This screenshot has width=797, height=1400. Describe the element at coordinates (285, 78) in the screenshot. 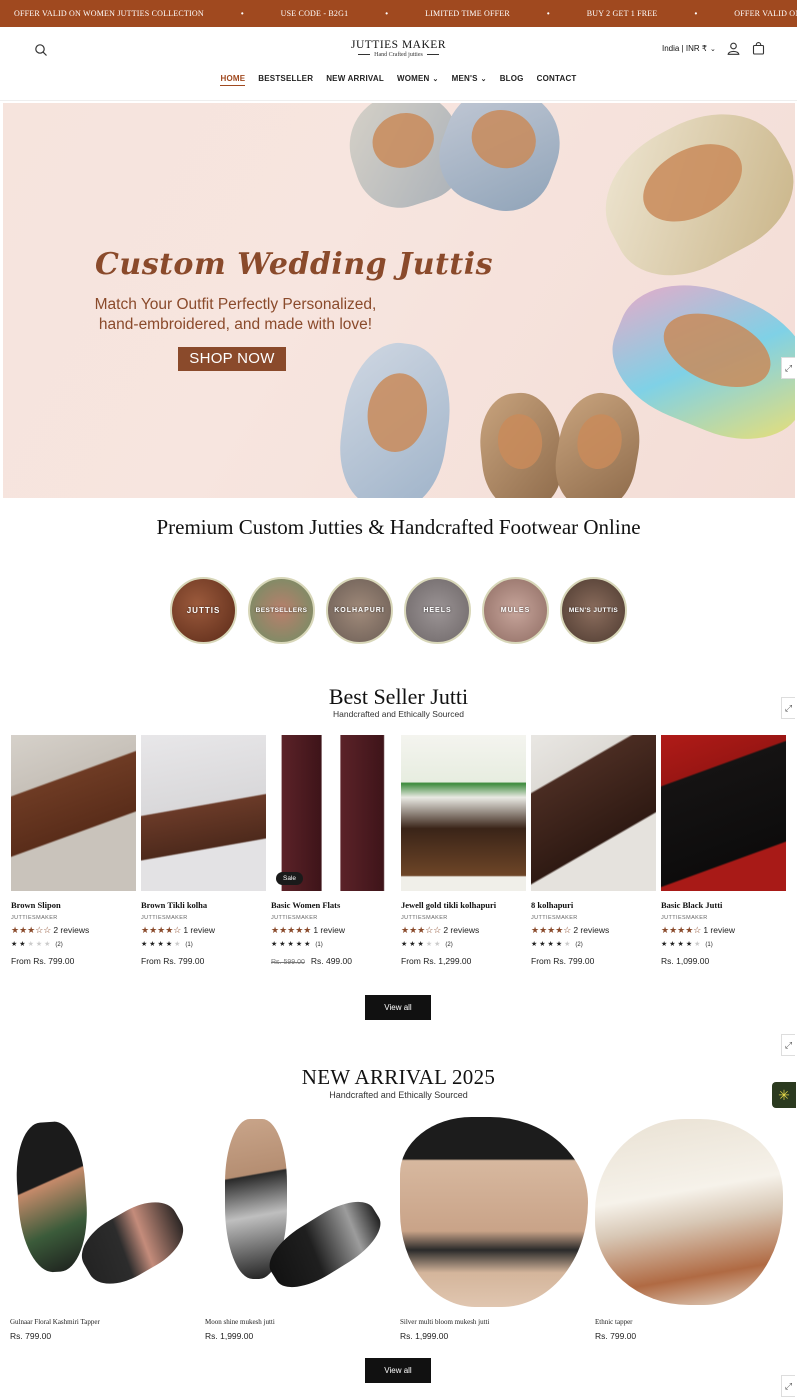

I see `nav-bestseller: BESTSELLER` at that location.